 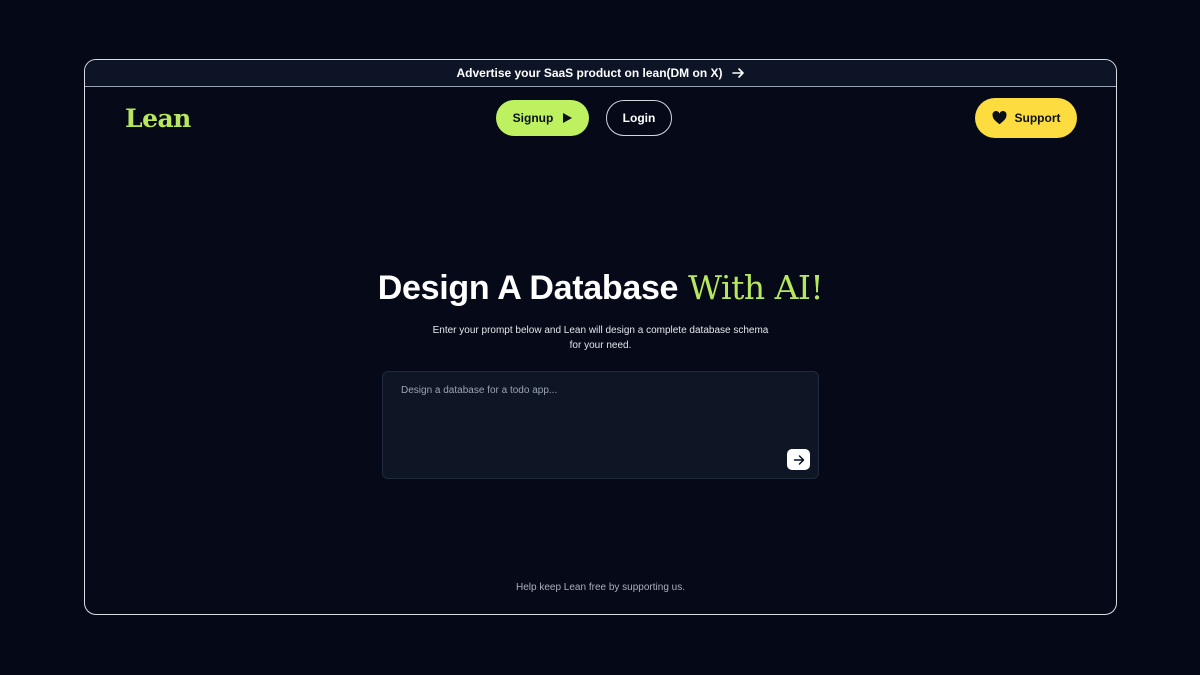 I want to click on logo: Lean, so click(x=158, y=118).